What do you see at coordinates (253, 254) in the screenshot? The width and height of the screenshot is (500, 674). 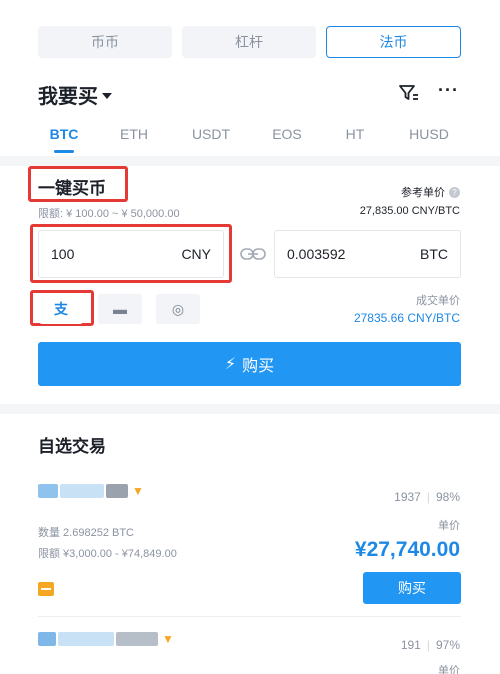 I see `link-icon` at bounding box center [253, 254].